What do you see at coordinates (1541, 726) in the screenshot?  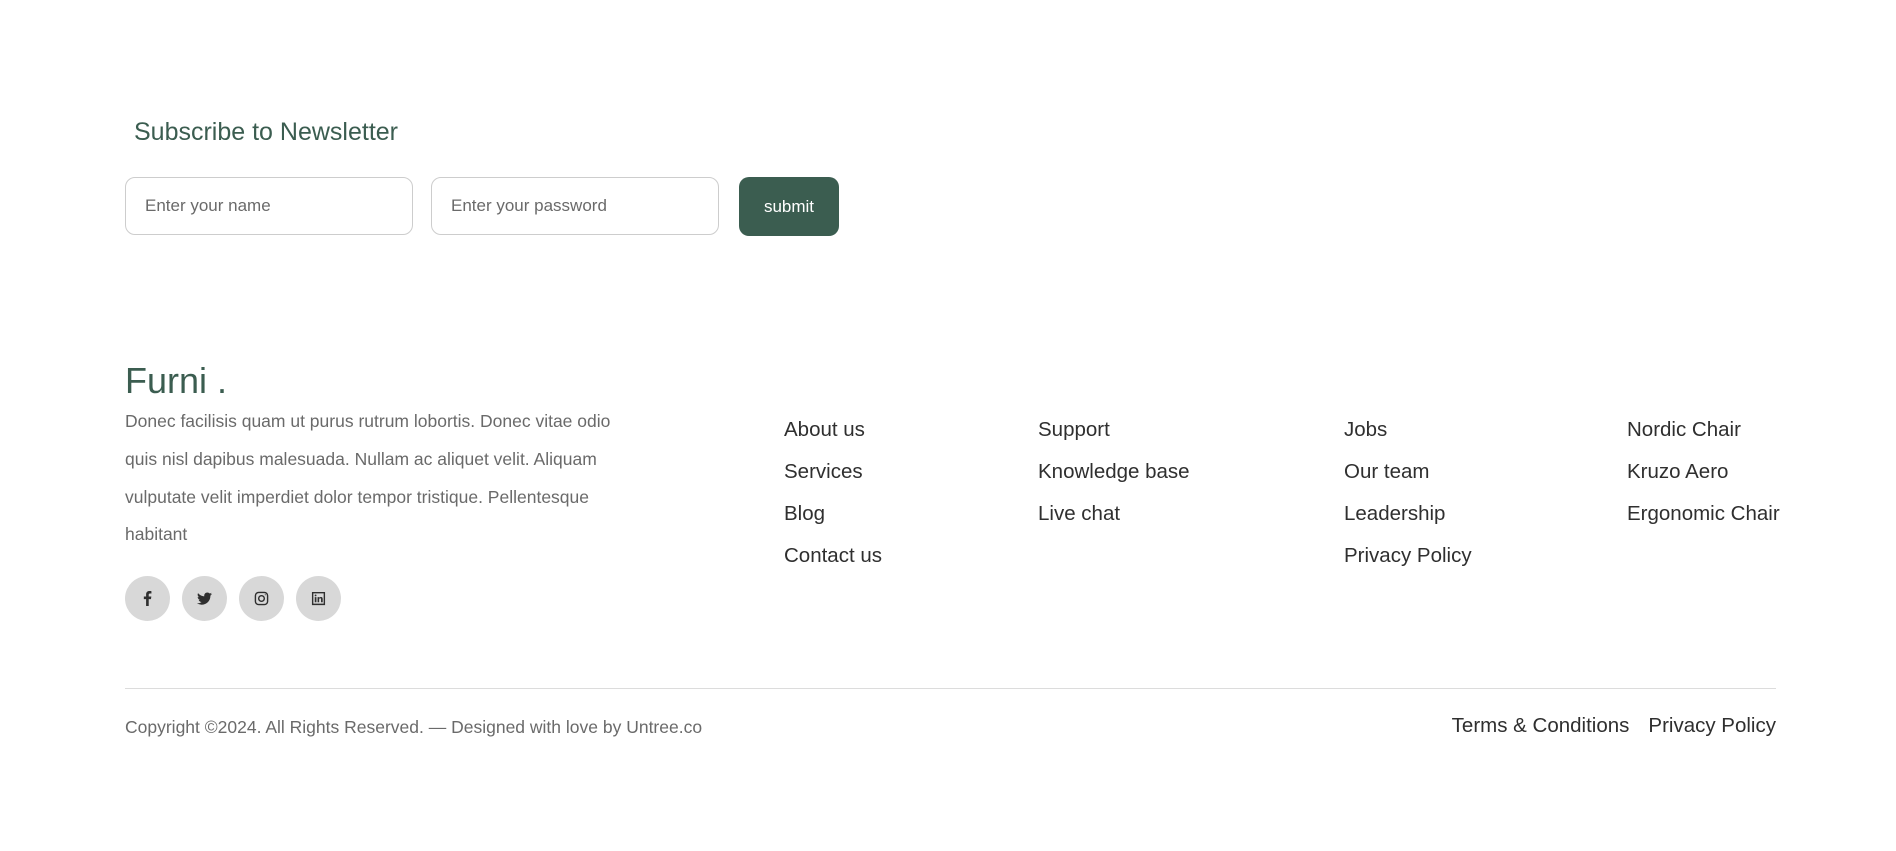 I see `terms-link: Terms & Conditions` at bounding box center [1541, 726].